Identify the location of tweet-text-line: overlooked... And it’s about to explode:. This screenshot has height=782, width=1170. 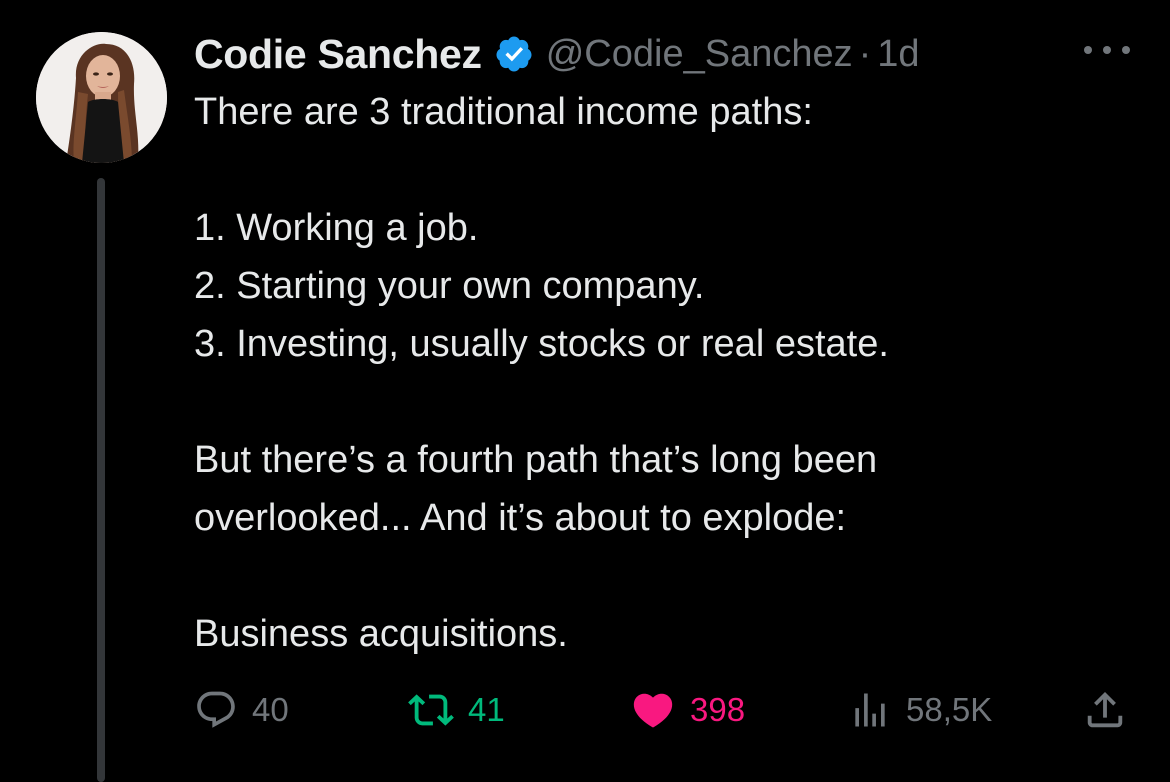
(520, 518).